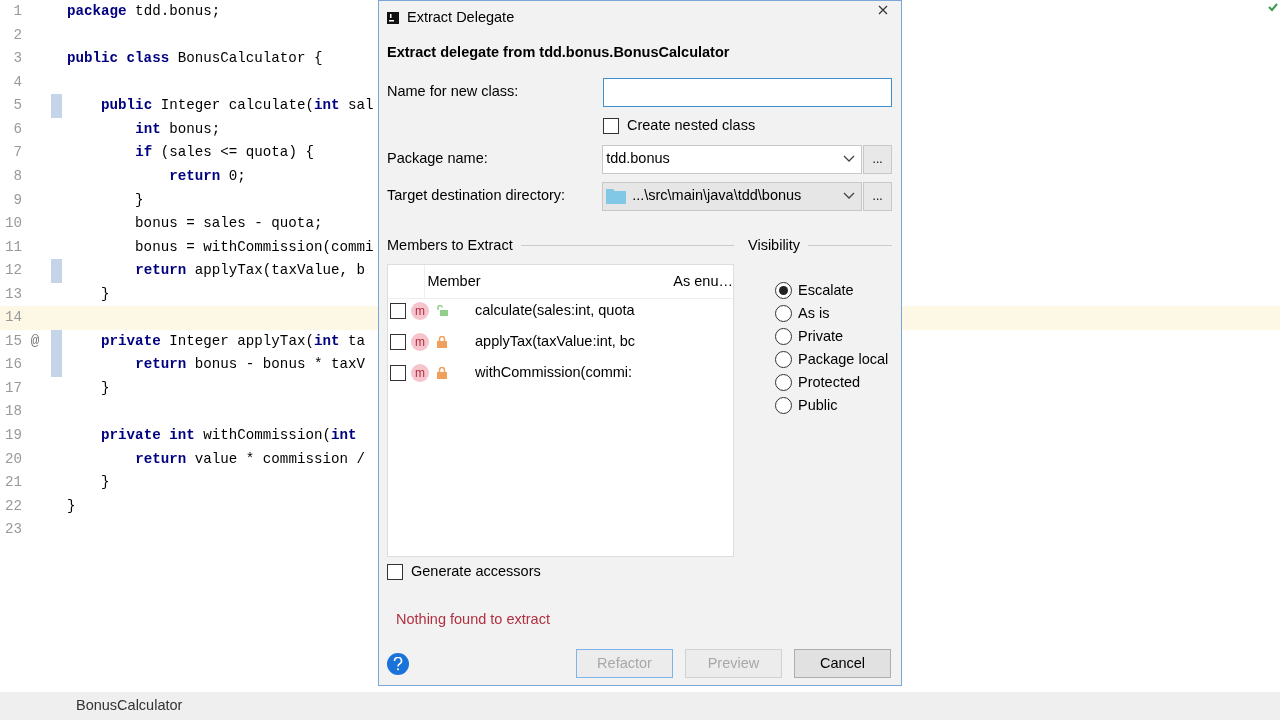  I want to click on member-name: applyTax(taxValue:int, bc, so click(555, 341).